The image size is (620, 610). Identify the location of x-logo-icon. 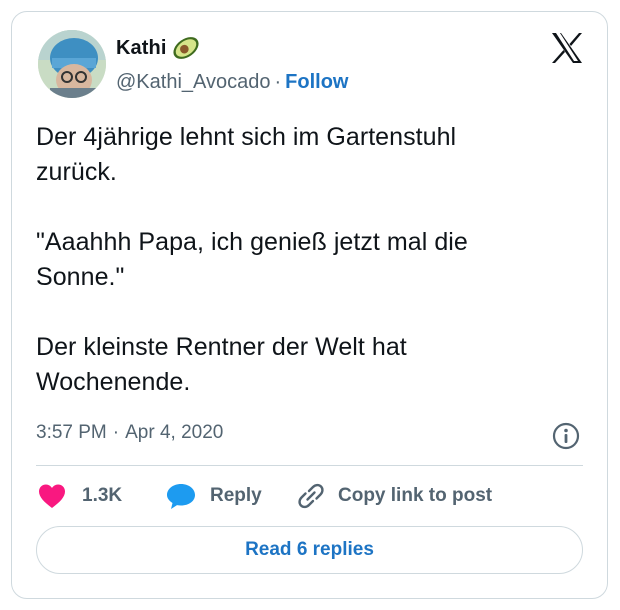
(567, 48).